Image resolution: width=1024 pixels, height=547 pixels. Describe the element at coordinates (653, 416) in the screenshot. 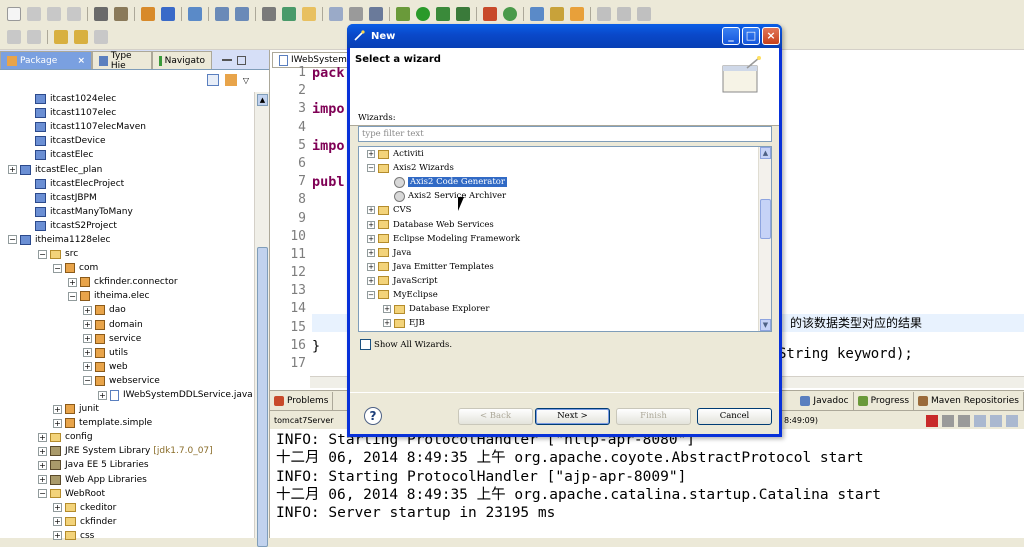

I see `finish-button: Finish` at that location.